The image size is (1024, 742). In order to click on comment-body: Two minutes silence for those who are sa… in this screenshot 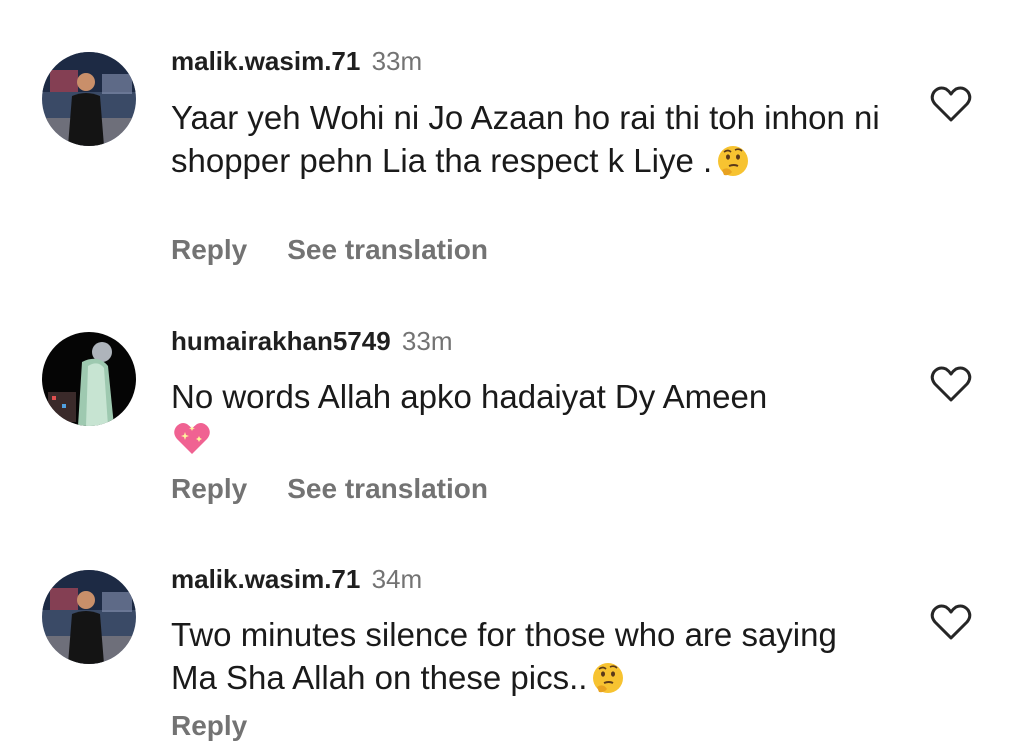, I will do `click(504, 656)`.